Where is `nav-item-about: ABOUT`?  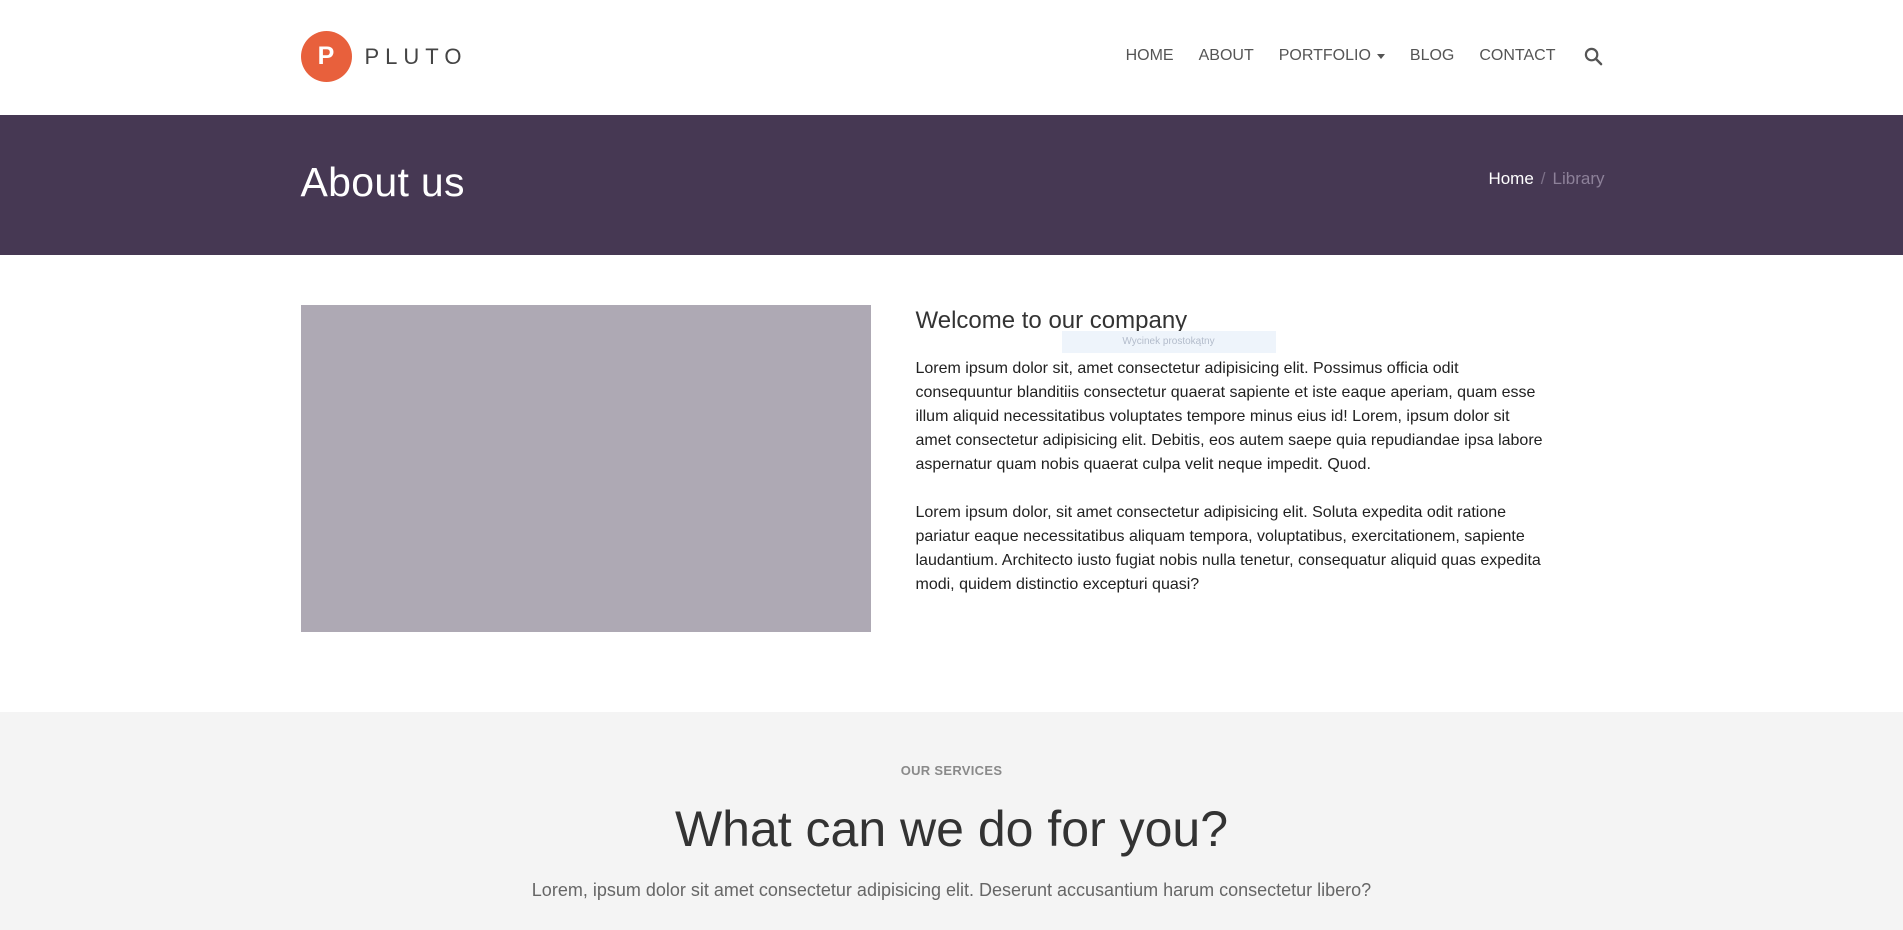 nav-item-about: ABOUT is located at coordinates (1226, 56).